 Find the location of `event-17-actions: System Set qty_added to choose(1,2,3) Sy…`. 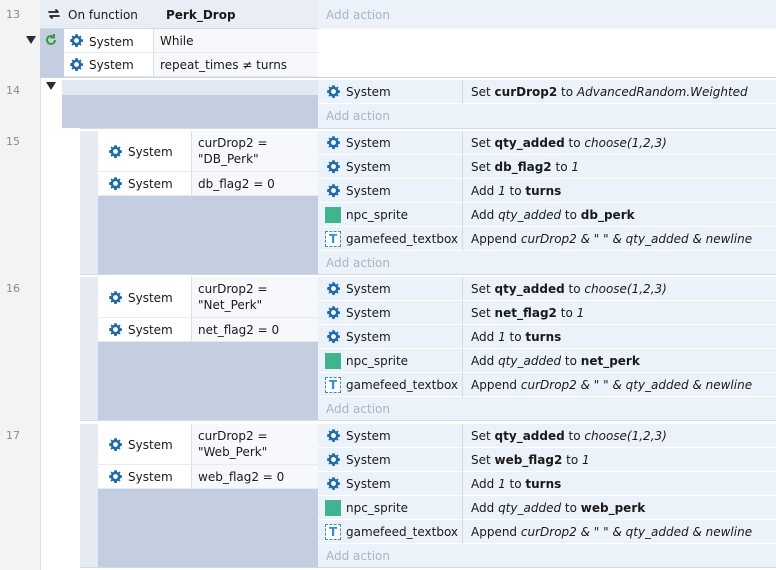

event-17-actions: System Set qty_added to choose(1,2,3) Sy… is located at coordinates (547, 495).